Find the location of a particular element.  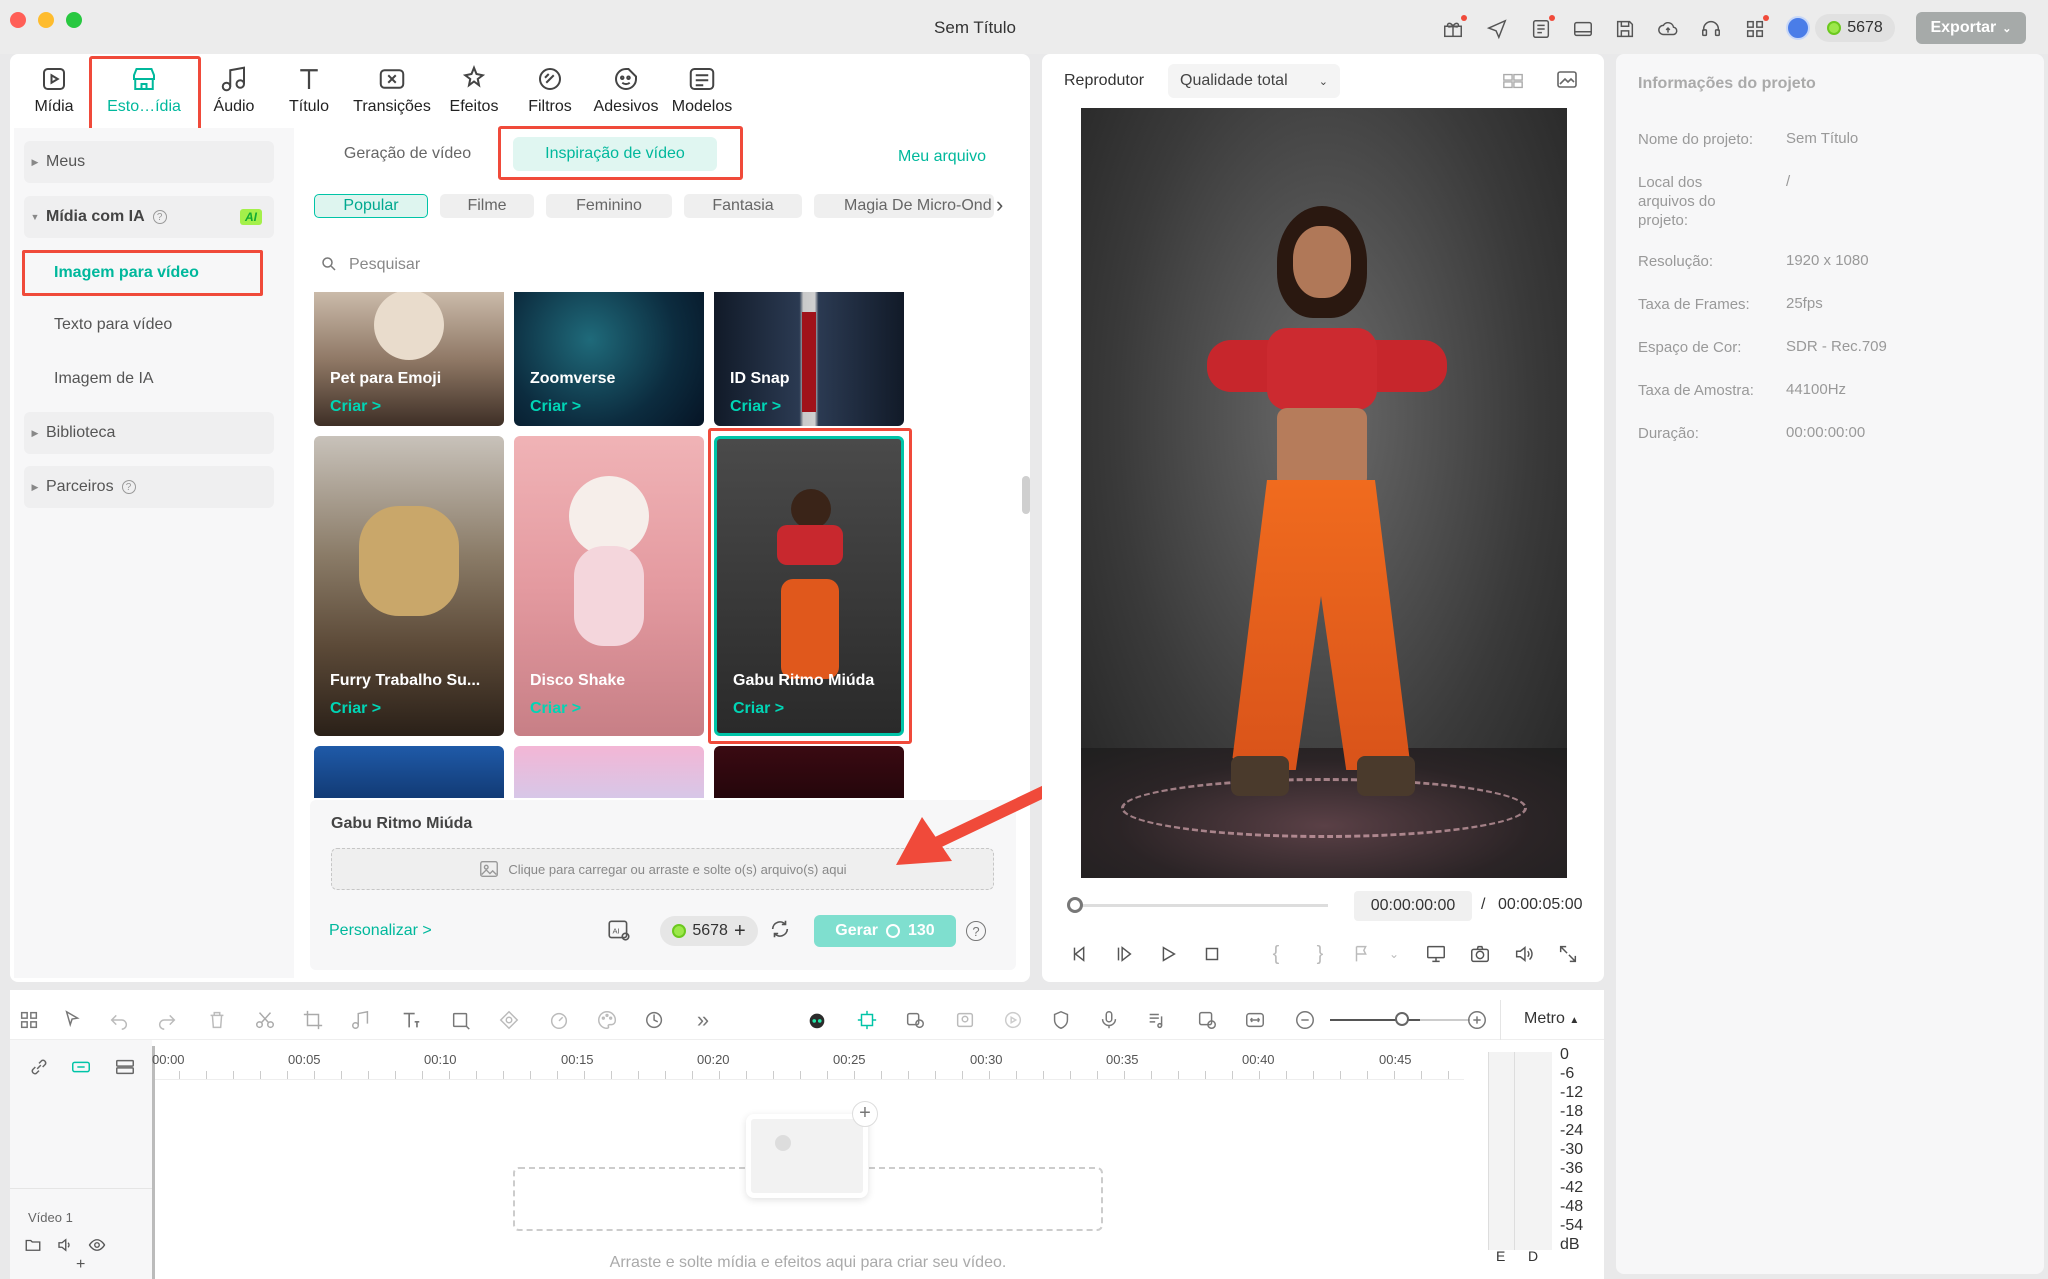

magnetic-track-icon is located at coordinates (81, 1067).